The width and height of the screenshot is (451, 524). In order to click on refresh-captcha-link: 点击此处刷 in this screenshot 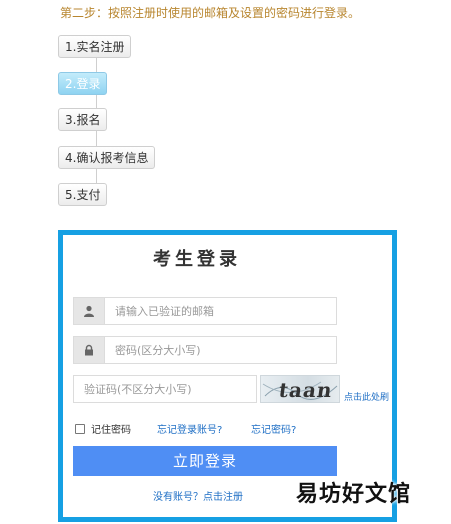, I will do `click(366, 396)`.